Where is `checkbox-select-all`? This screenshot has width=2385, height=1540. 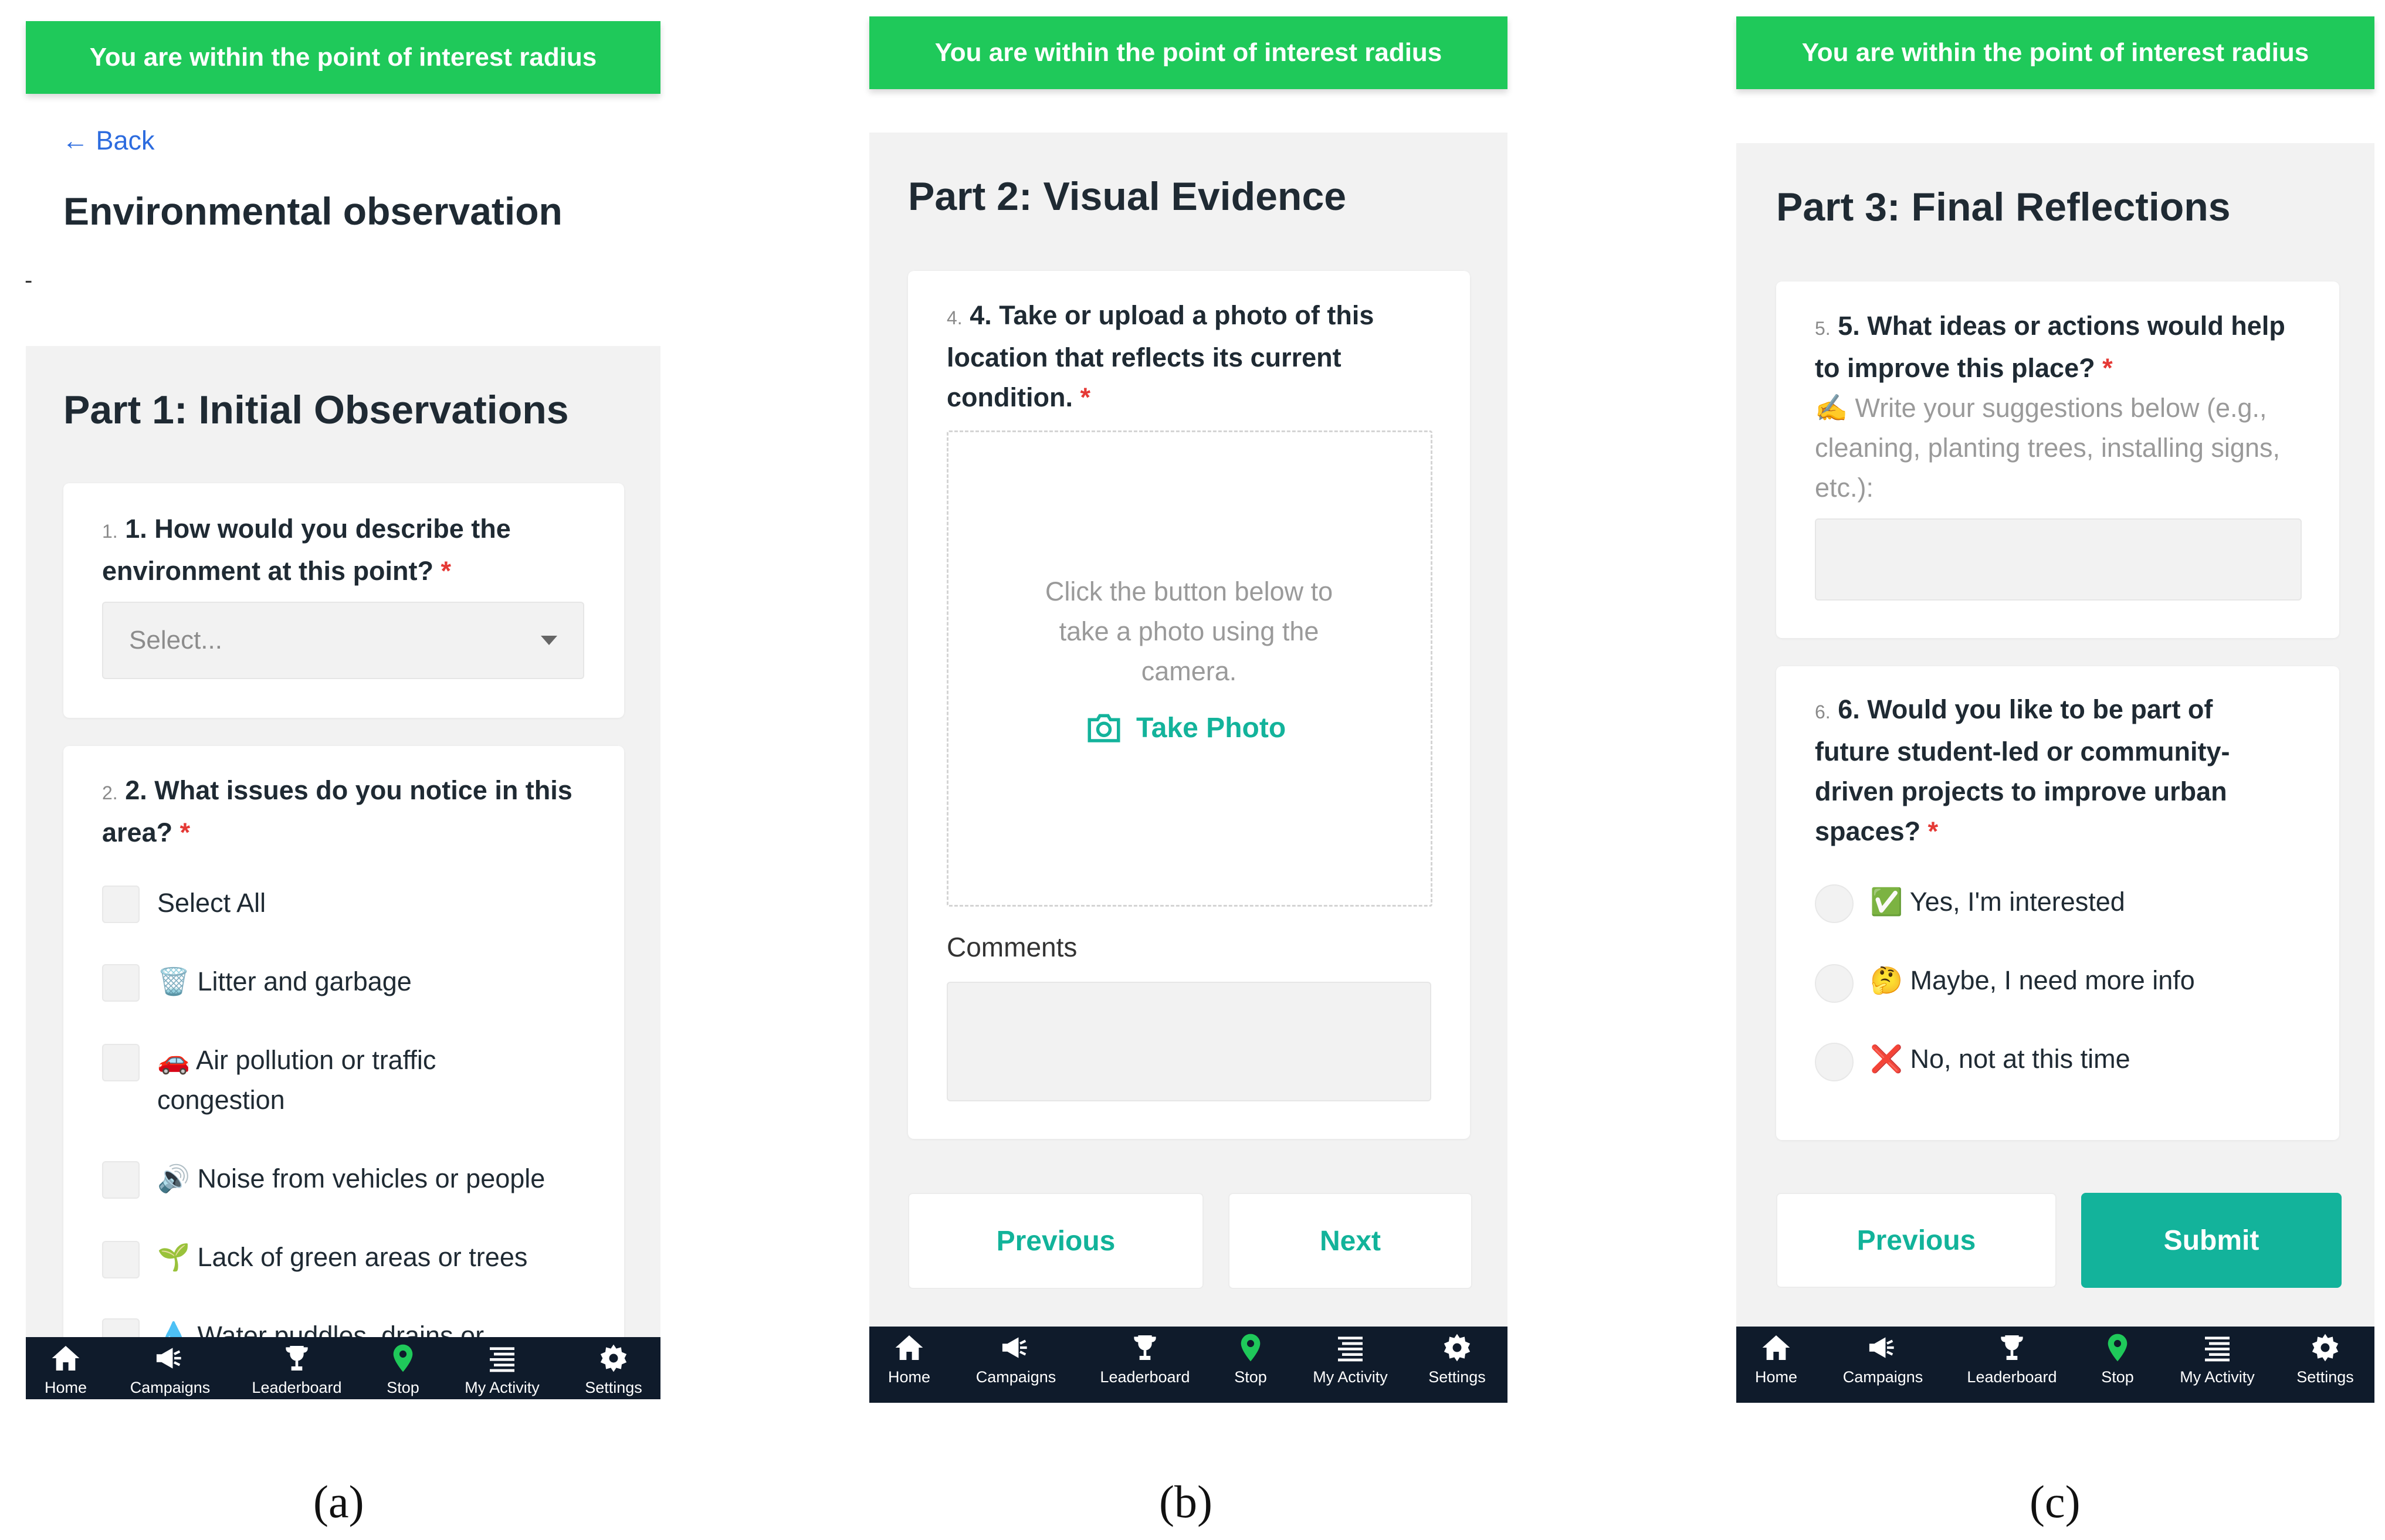
checkbox-select-all is located at coordinates (121, 904).